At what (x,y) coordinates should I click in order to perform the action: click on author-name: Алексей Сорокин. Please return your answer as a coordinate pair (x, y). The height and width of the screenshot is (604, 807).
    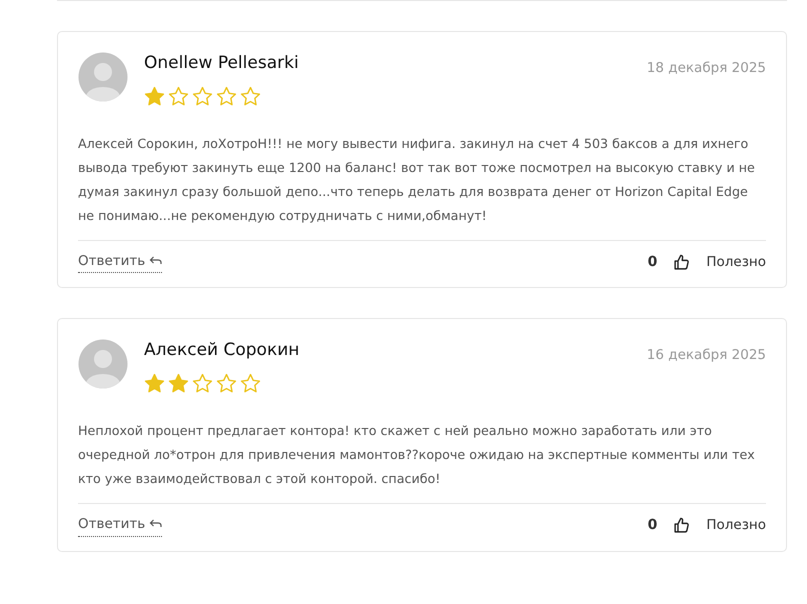
    Looking at the image, I should click on (222, 350).